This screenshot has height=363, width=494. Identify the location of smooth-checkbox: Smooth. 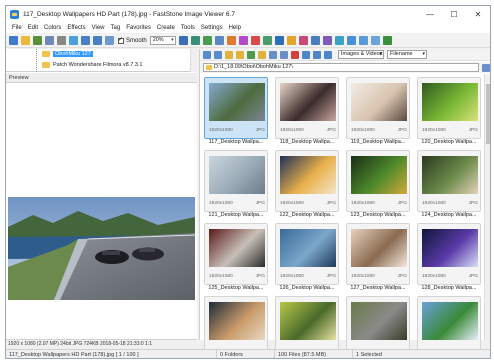
(132, 40).